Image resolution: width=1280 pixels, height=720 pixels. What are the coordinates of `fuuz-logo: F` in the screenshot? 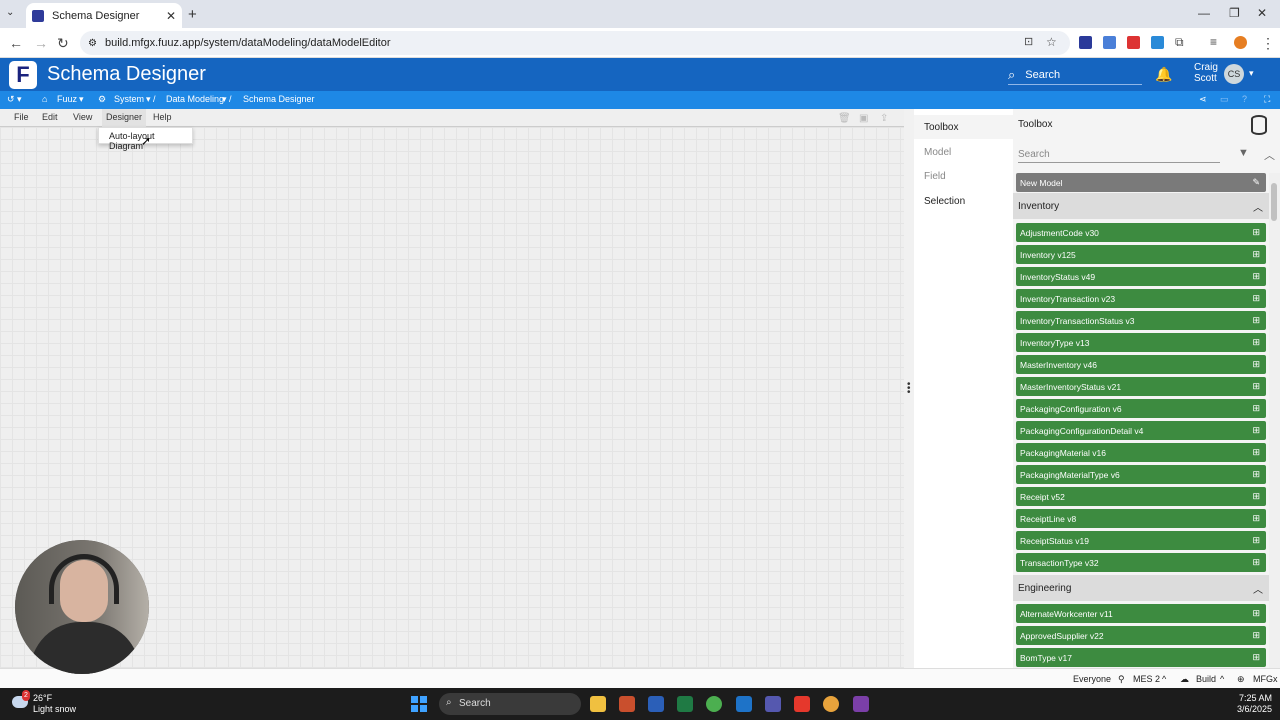 It's located at (23, 75).